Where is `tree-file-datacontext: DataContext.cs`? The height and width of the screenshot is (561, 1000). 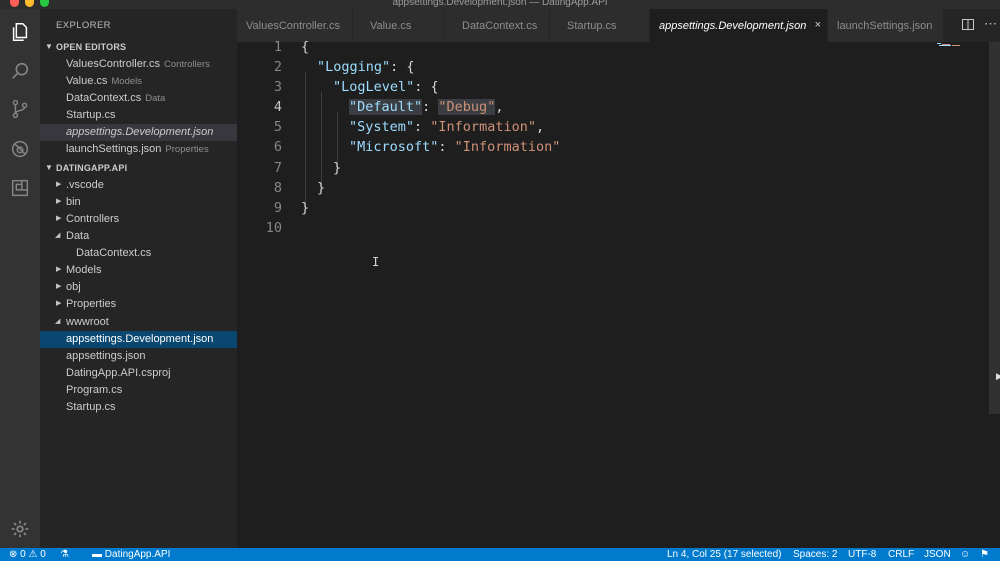
tree-file-datacontext: DataContext.cs is located at coordinates (138, 253).